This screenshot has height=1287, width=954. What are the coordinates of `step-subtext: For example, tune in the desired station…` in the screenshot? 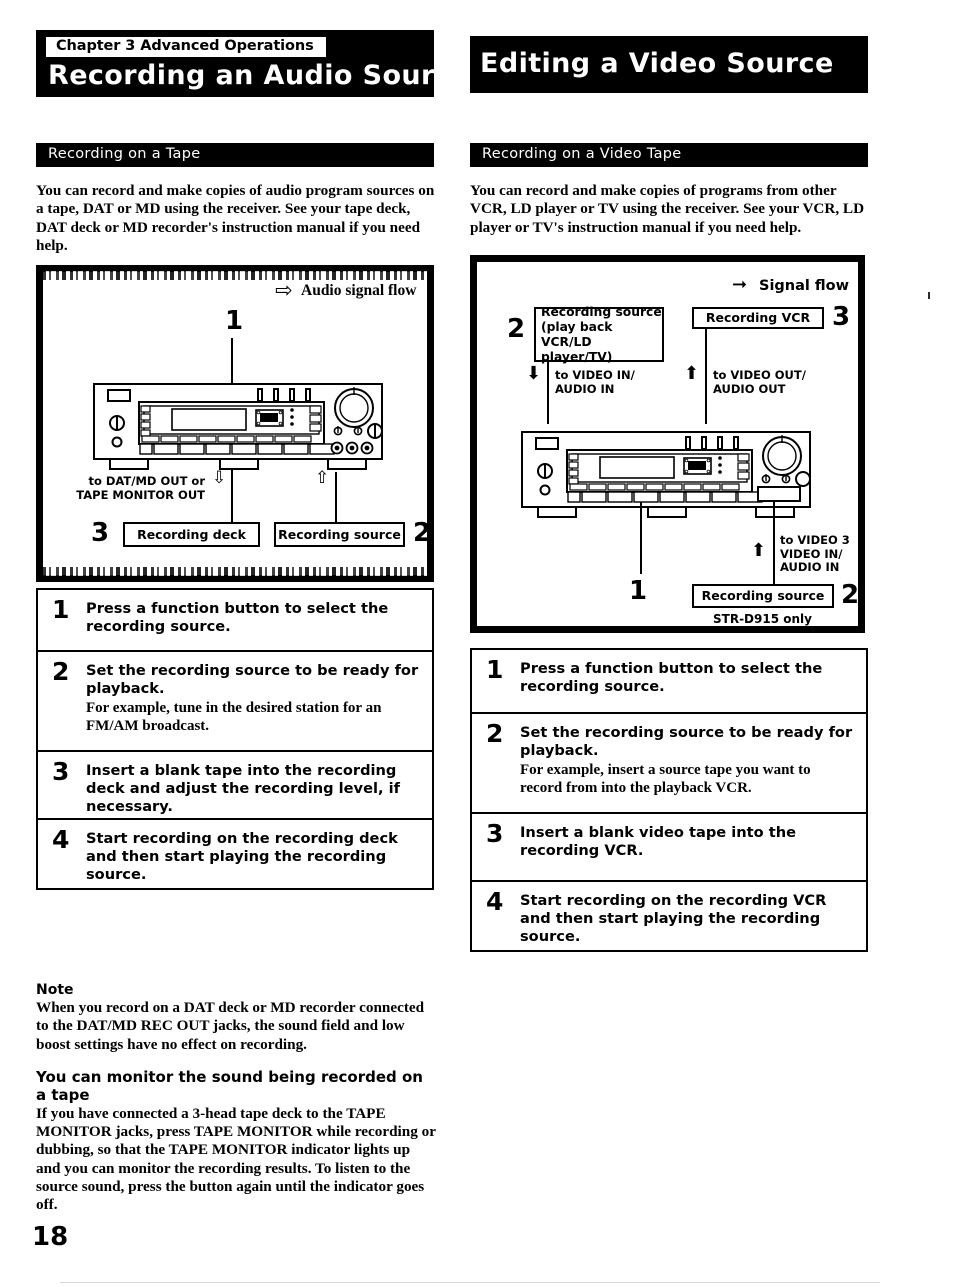 It's located at (234, 717).